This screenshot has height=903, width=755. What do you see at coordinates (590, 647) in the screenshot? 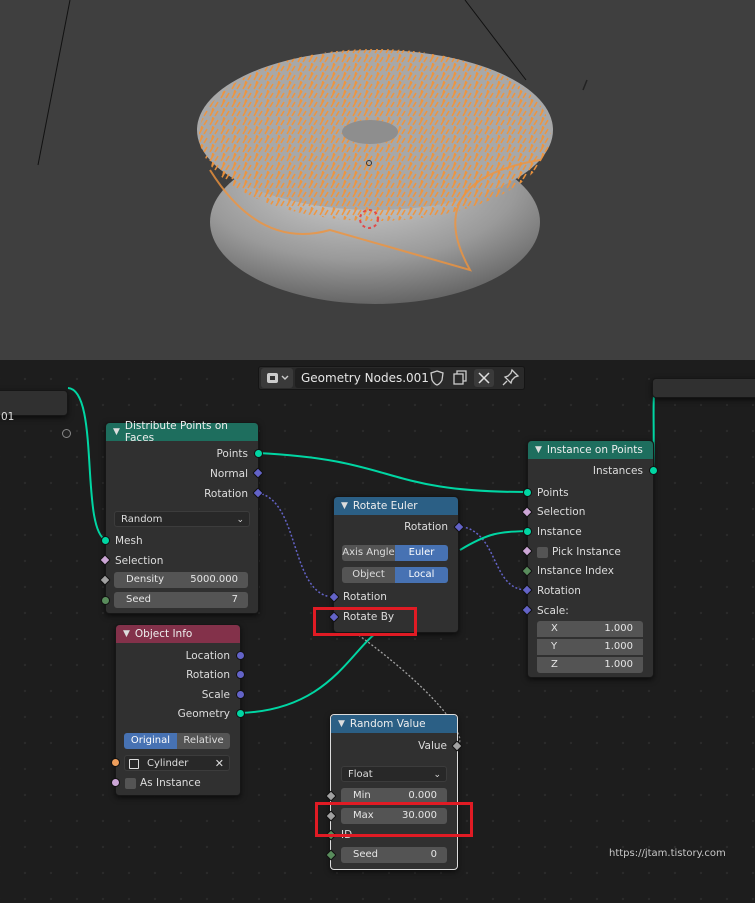
I see `scale-y-field: Y 1.000` at bounding box center [590, 647].